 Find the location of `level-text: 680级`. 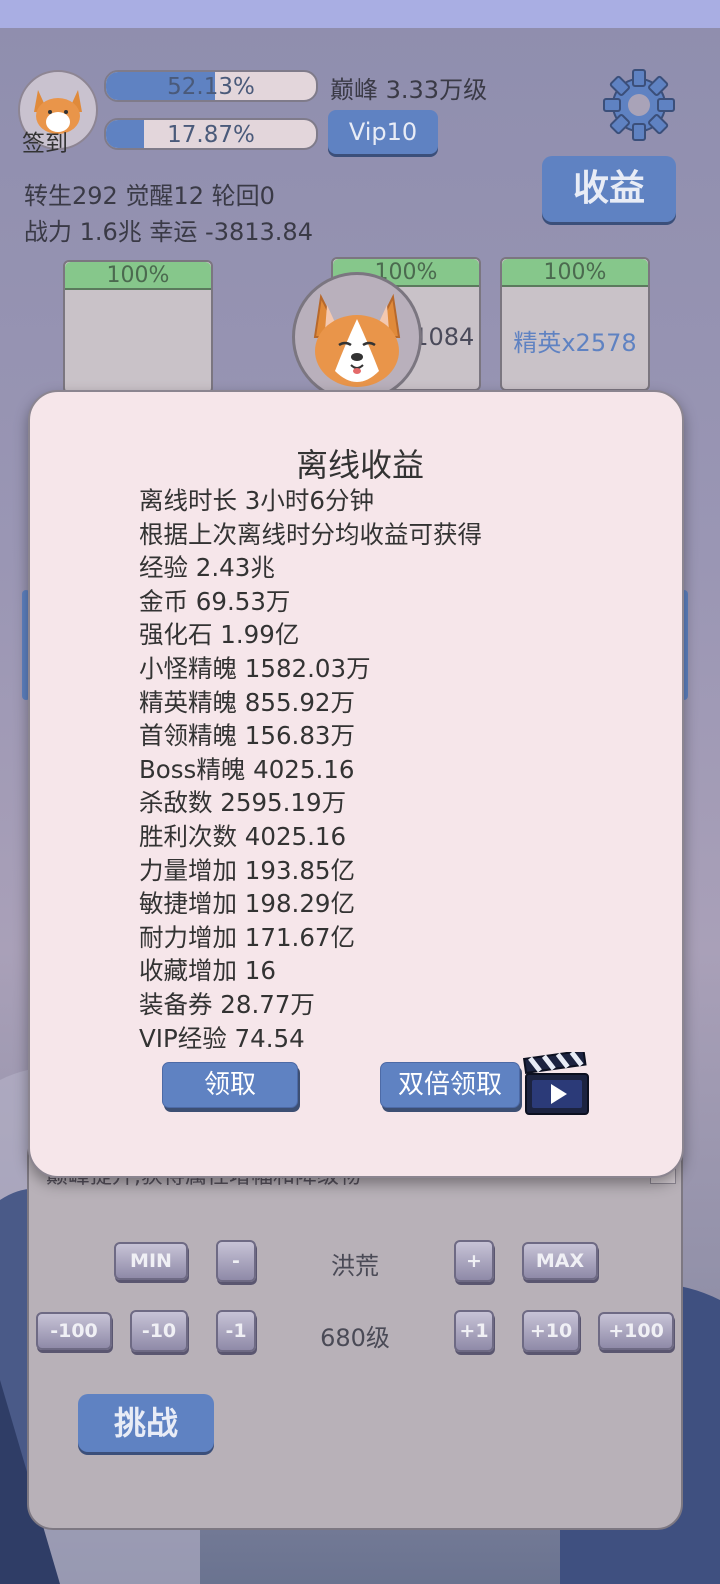

level-text: 680级 is located at coordinates (355, 1338).